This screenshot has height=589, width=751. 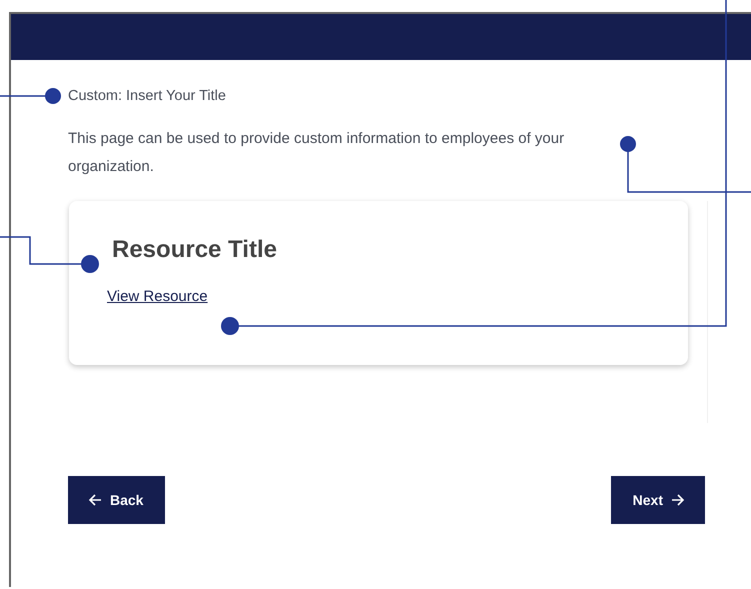 I want to click on page-description: This page can be used to provide custom information to employees of your organization., so click(x=317, y=153).